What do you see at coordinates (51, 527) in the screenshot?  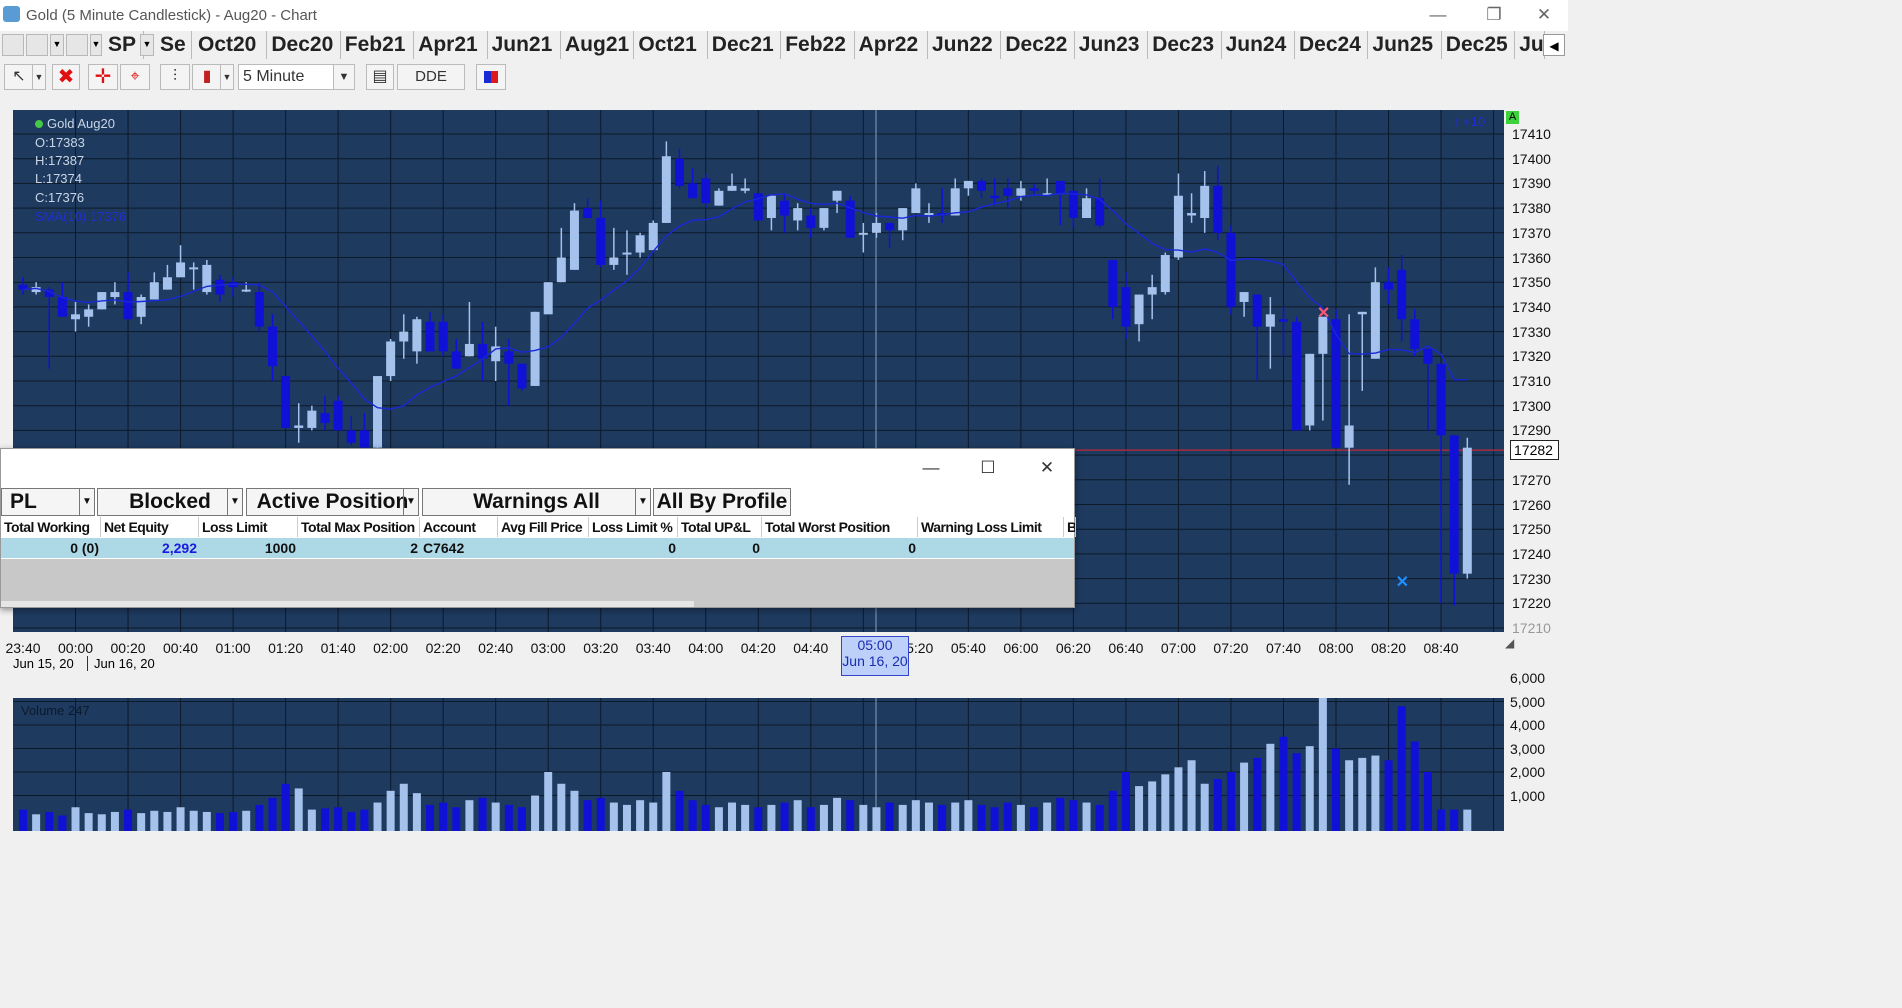 I see `col-total-working: Total Working` at bounding box center [51, 527].